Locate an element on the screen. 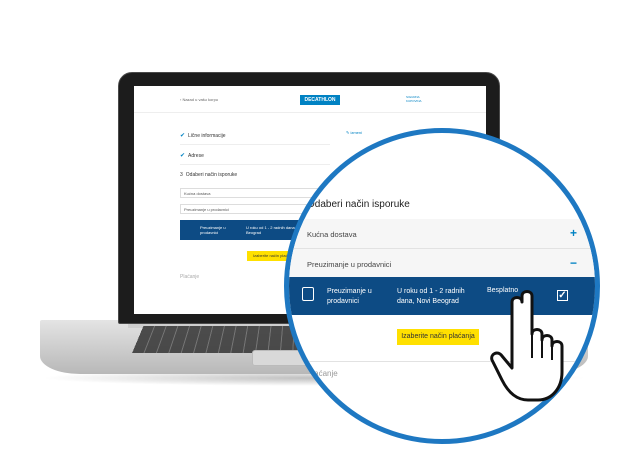  step-personal-info: ✔ Lične informacije is located at coordinates (203, 135).